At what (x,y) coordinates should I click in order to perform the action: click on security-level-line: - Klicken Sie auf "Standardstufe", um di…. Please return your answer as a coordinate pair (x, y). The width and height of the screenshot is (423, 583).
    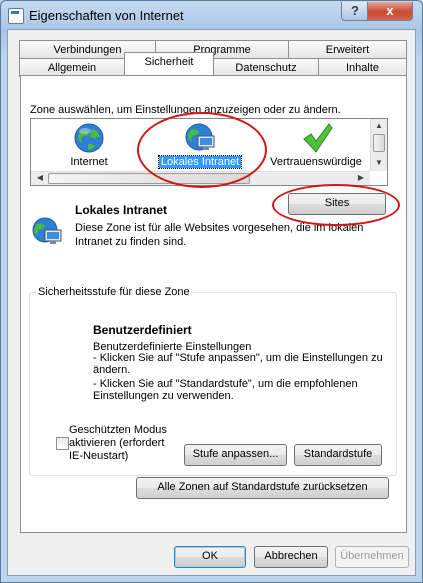
    Looking at the image, I should click on (225, 384).